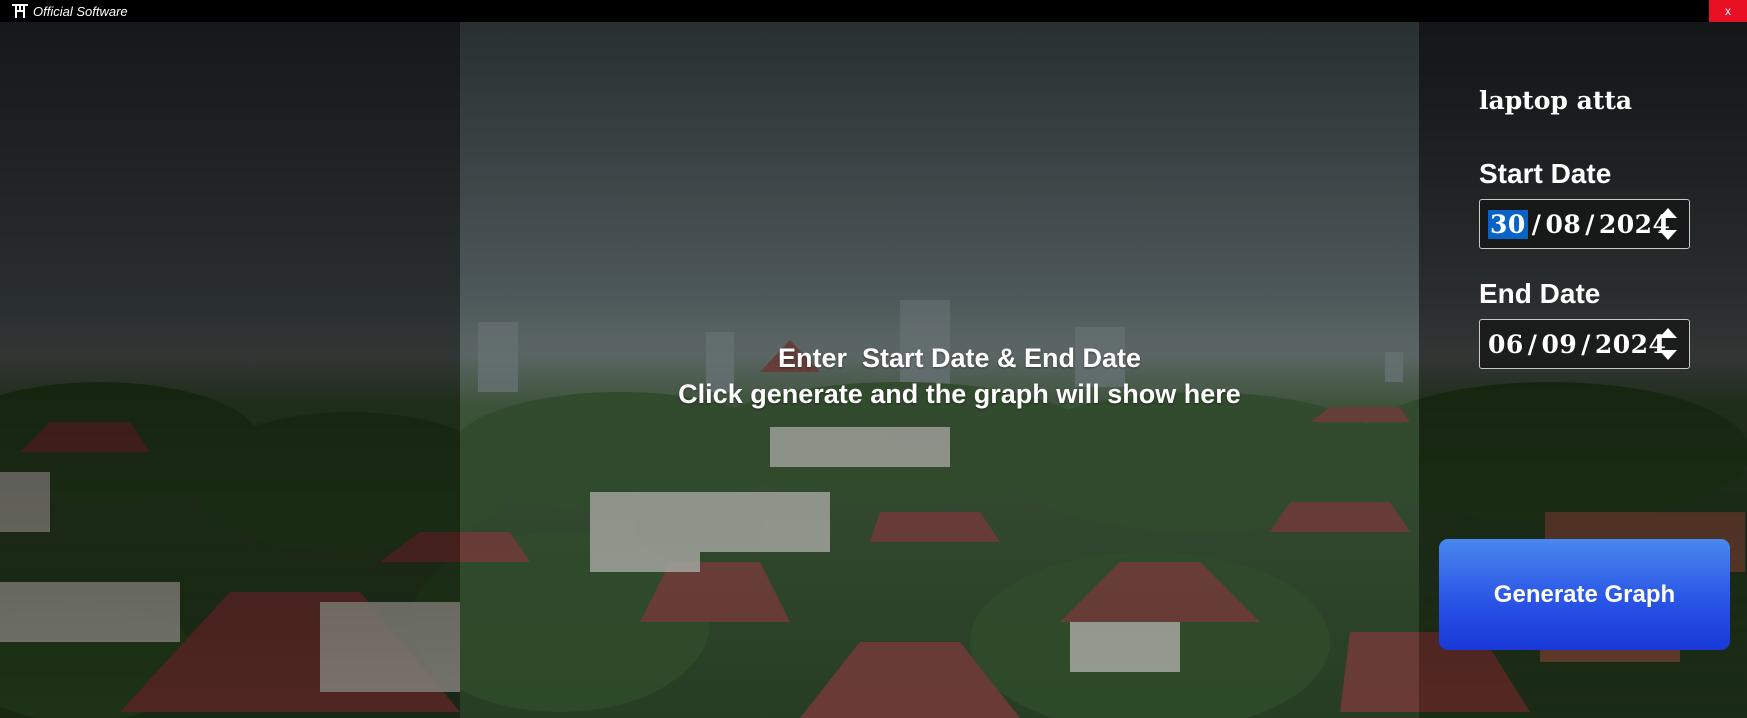 This screenshot has height=718, width=1747. What do you see at coordinates (873, 11) in the screenshot?
I see `title-bar: Official Software x` at bounding box center [873, 11].